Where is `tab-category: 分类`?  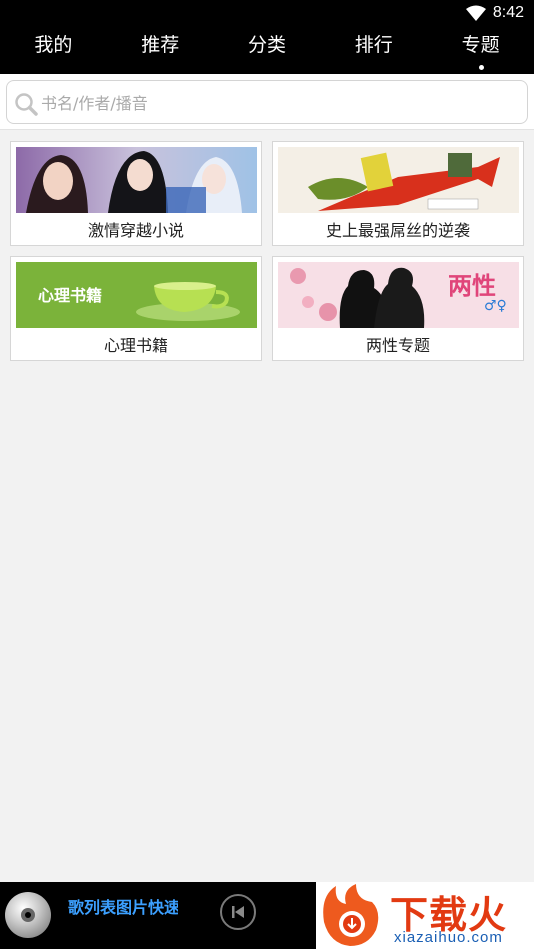 tab-category: 分类 is located at coordinates (267, 51).